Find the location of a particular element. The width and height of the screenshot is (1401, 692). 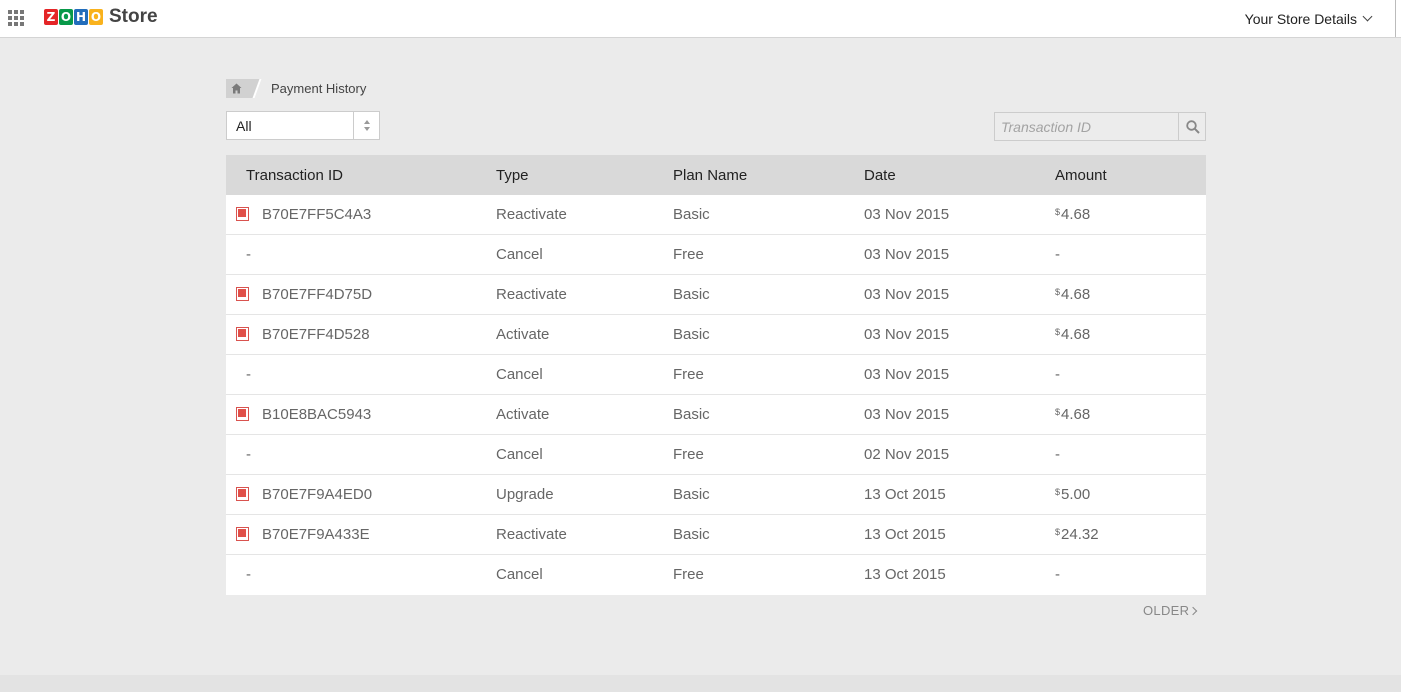

app-name: Store is located at coordinates (133, 16).